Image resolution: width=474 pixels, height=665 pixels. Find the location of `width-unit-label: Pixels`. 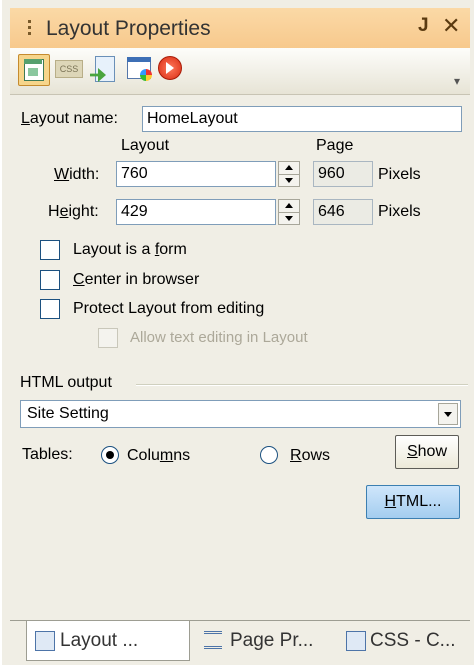

width-unit-label: Pixels is located at coordinates (399, 174).